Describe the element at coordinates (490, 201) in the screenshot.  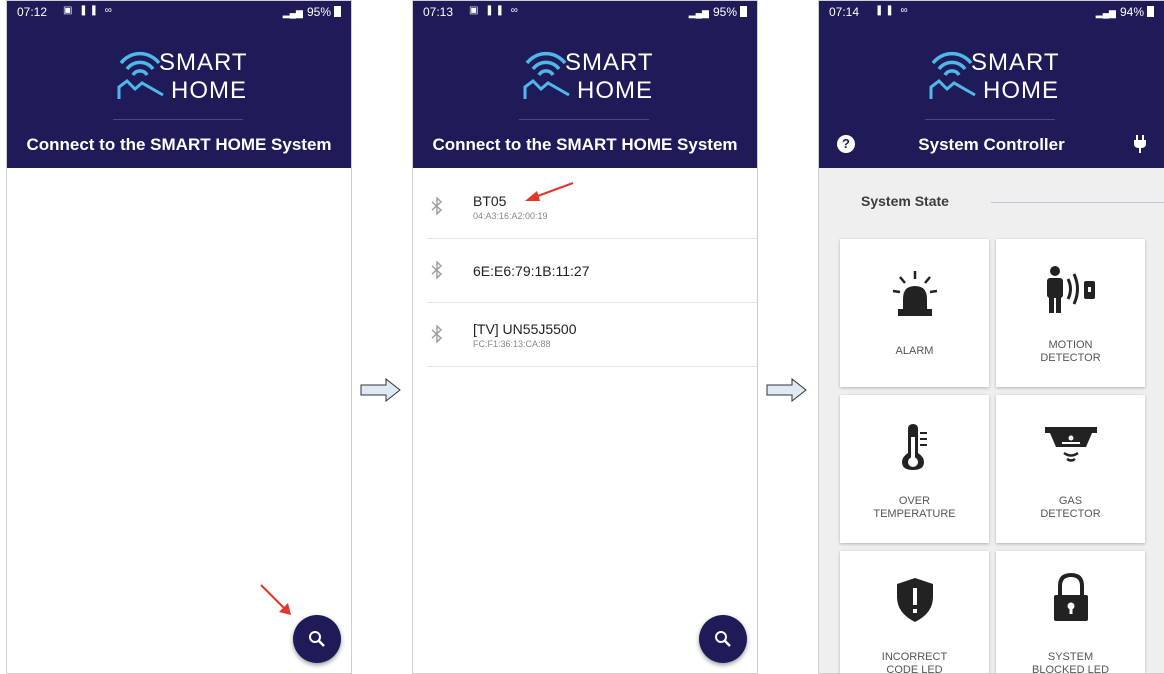
I see `device-name: BT05` at that location.